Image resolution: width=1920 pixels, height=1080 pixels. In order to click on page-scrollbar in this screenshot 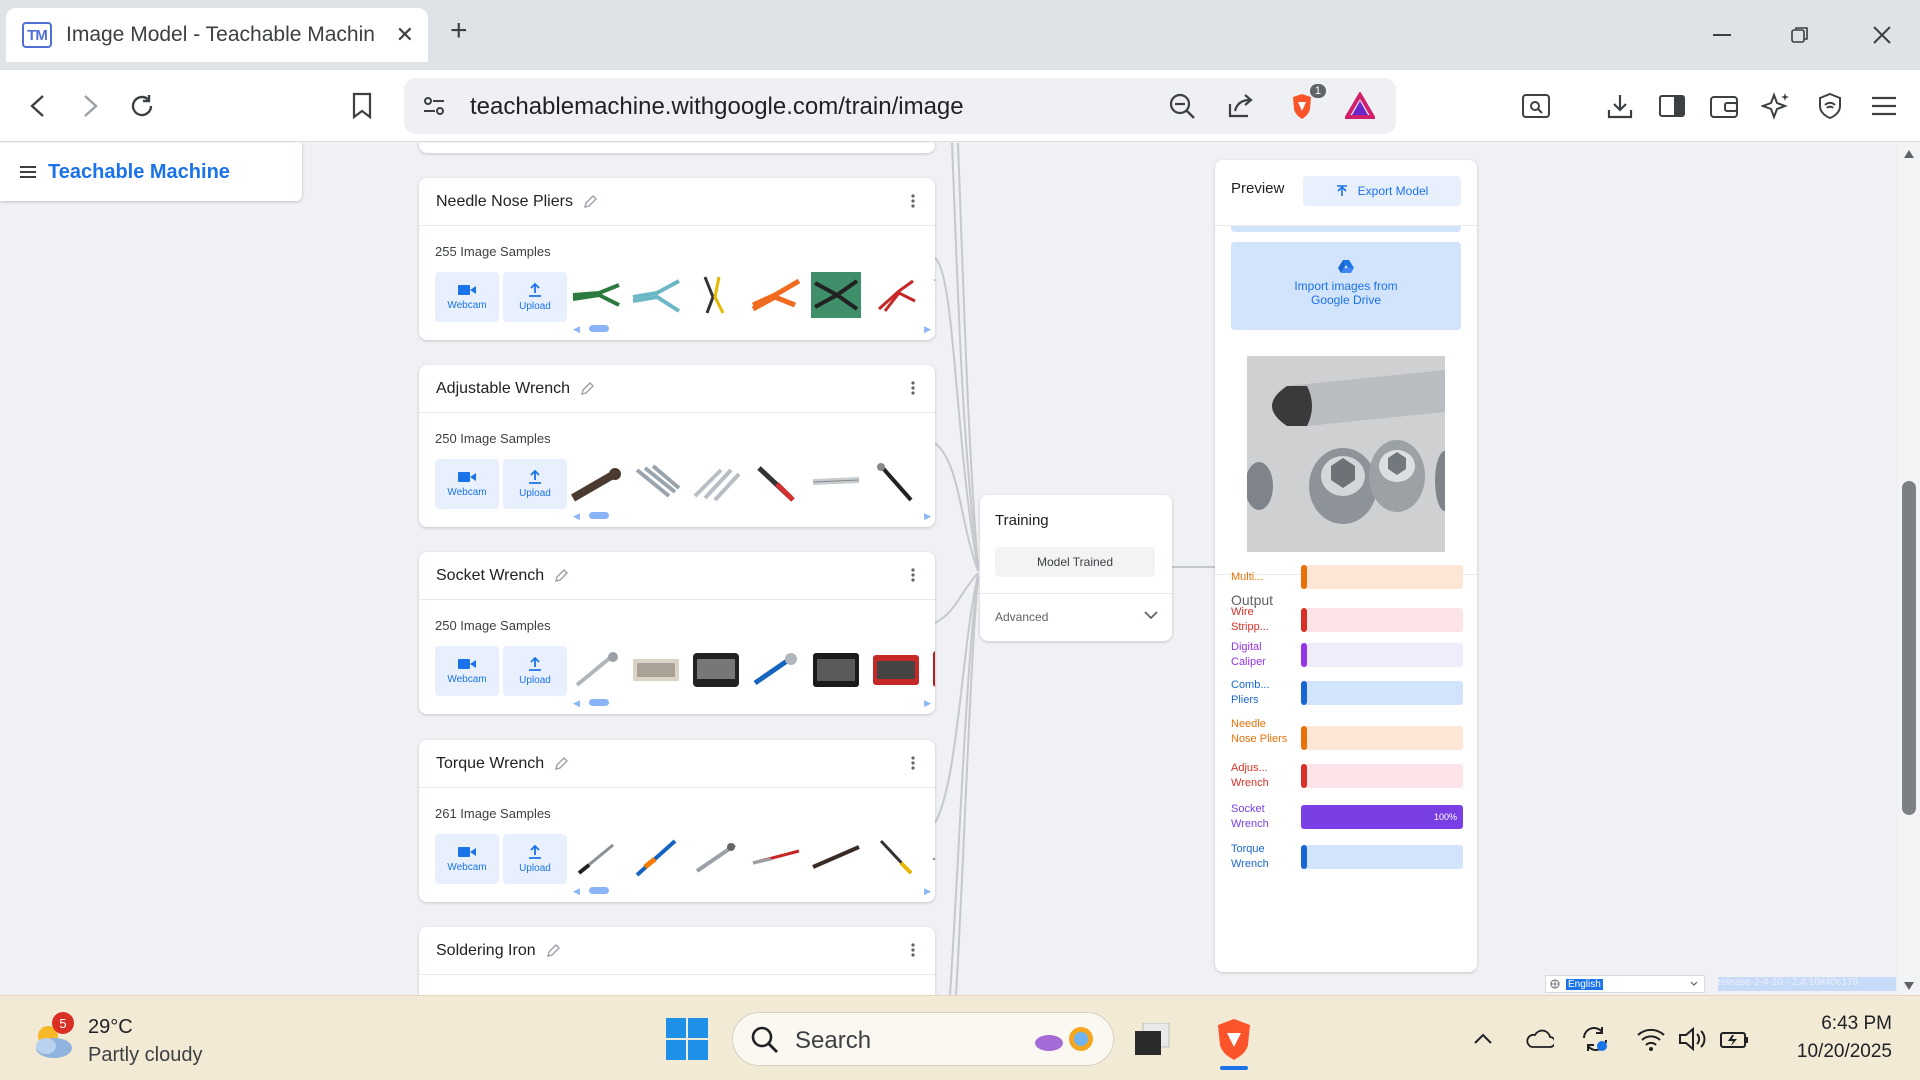, I will do `click(1909, 569)`.